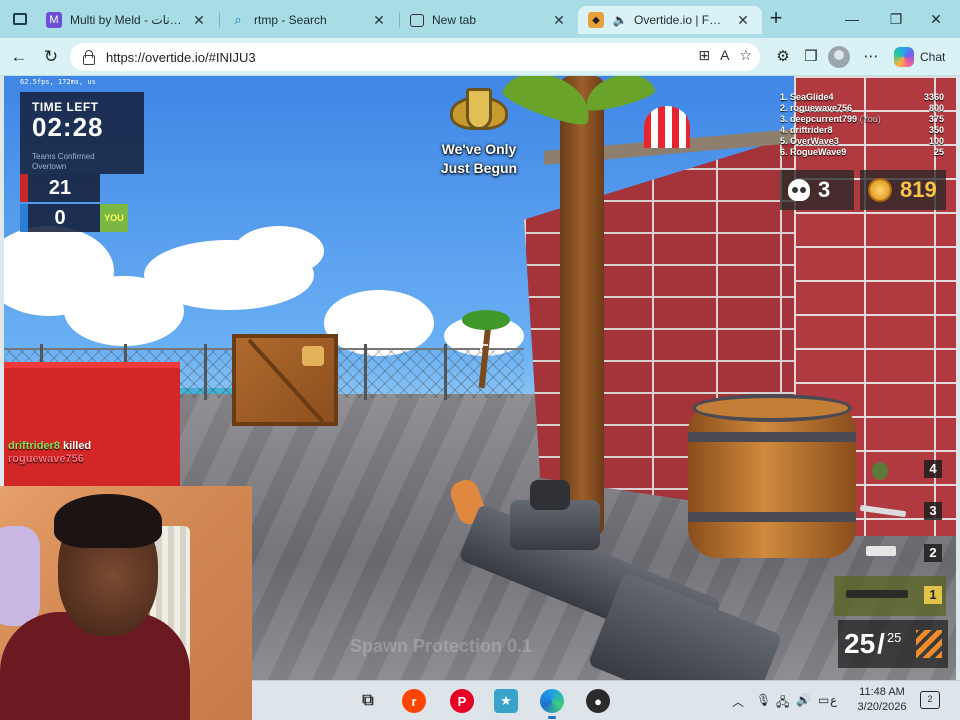  Describe the element at coordinates (598, 701) in the screenshot. I see `obs-icon: ●` at that location.